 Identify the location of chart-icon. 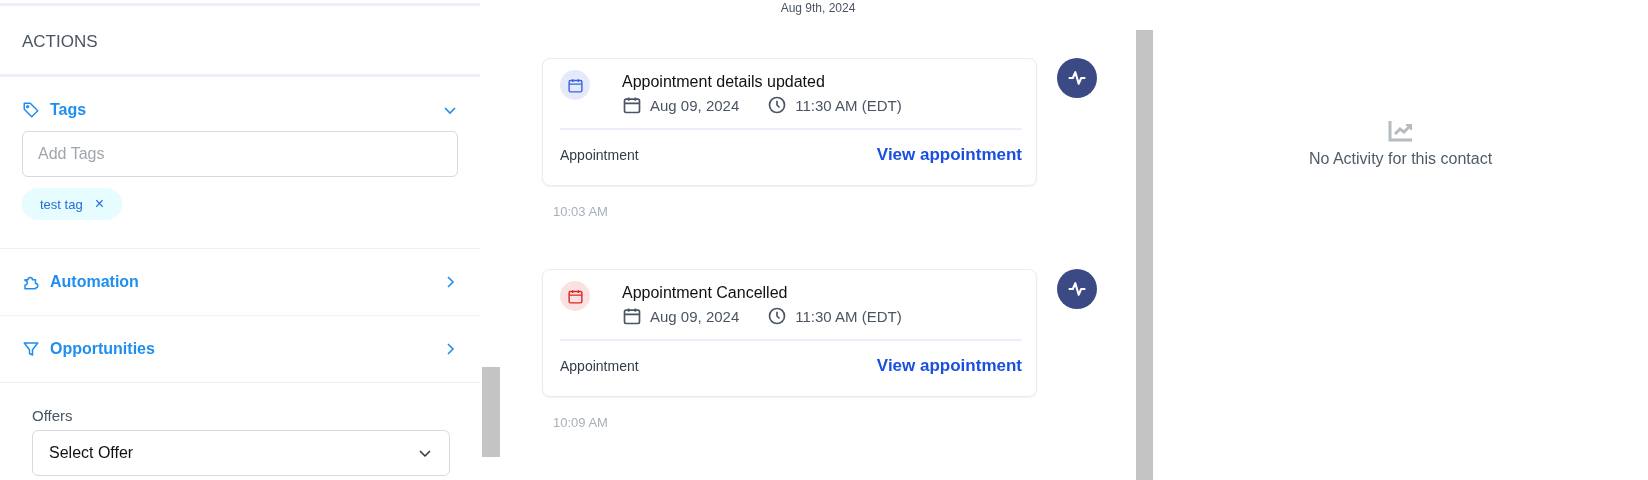
(1400, 131).